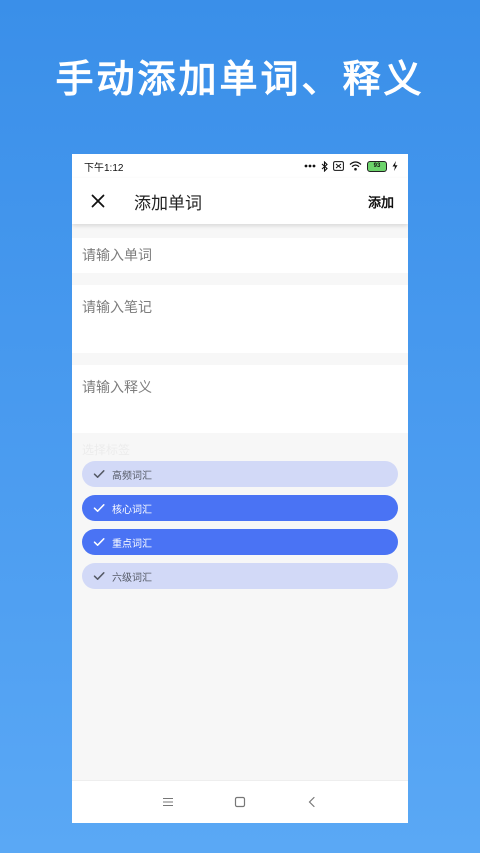  What do you see at coordinates (312, 802) in the screenshot?
I see `back-icon` at bounding box center [312, 802].